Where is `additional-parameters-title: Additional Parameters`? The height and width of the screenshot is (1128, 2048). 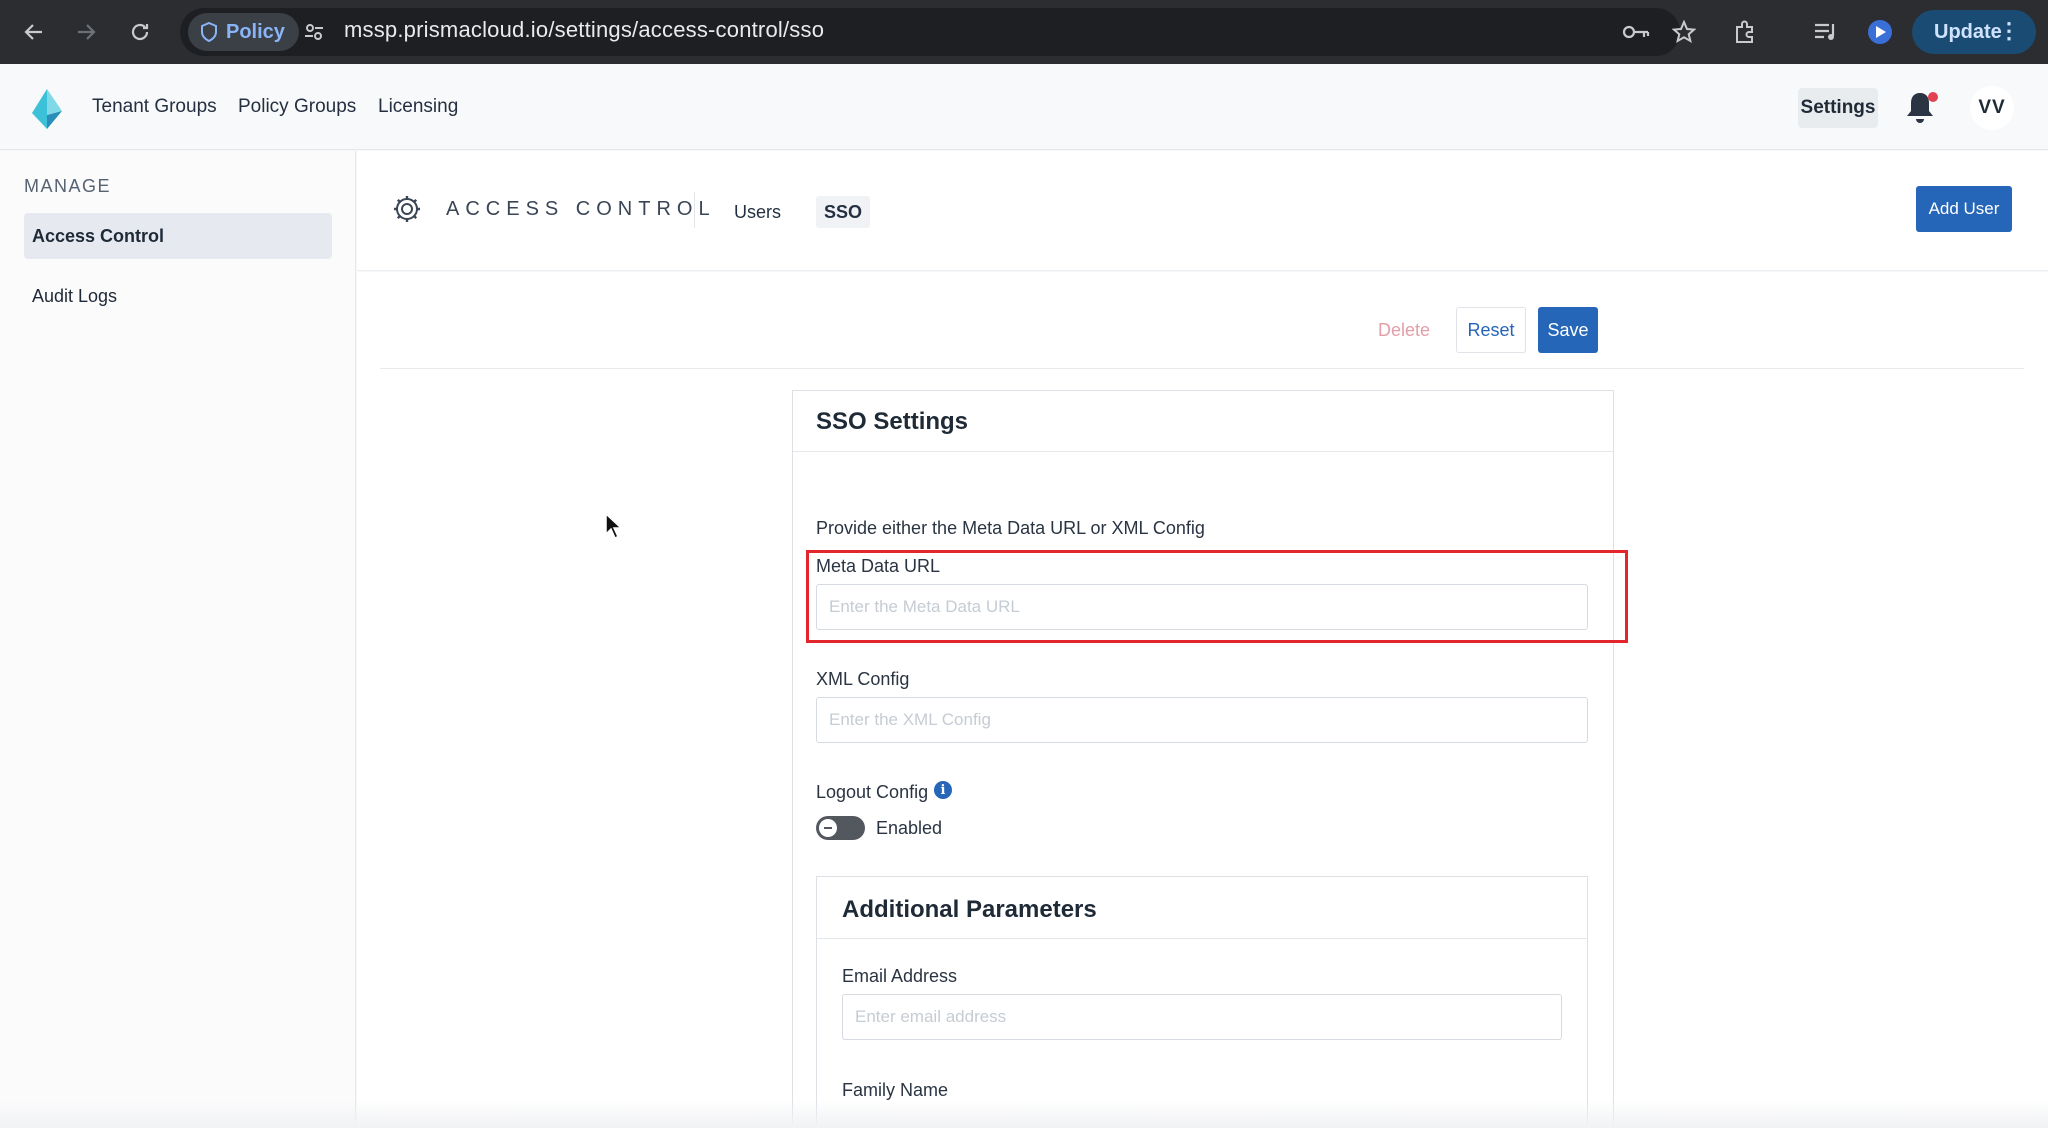 additional-parameters-title: Additional Parameters is located at coordinates (969, 909).